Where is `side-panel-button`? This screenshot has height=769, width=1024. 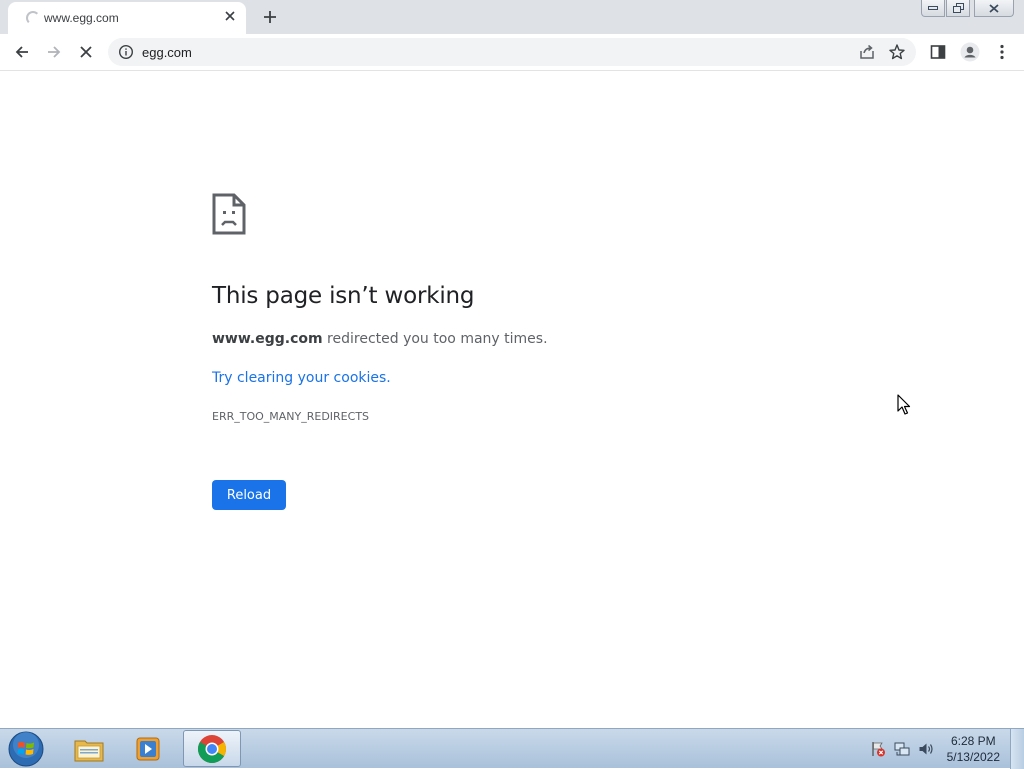
side-panel-button is located at coordinates (938, 52).